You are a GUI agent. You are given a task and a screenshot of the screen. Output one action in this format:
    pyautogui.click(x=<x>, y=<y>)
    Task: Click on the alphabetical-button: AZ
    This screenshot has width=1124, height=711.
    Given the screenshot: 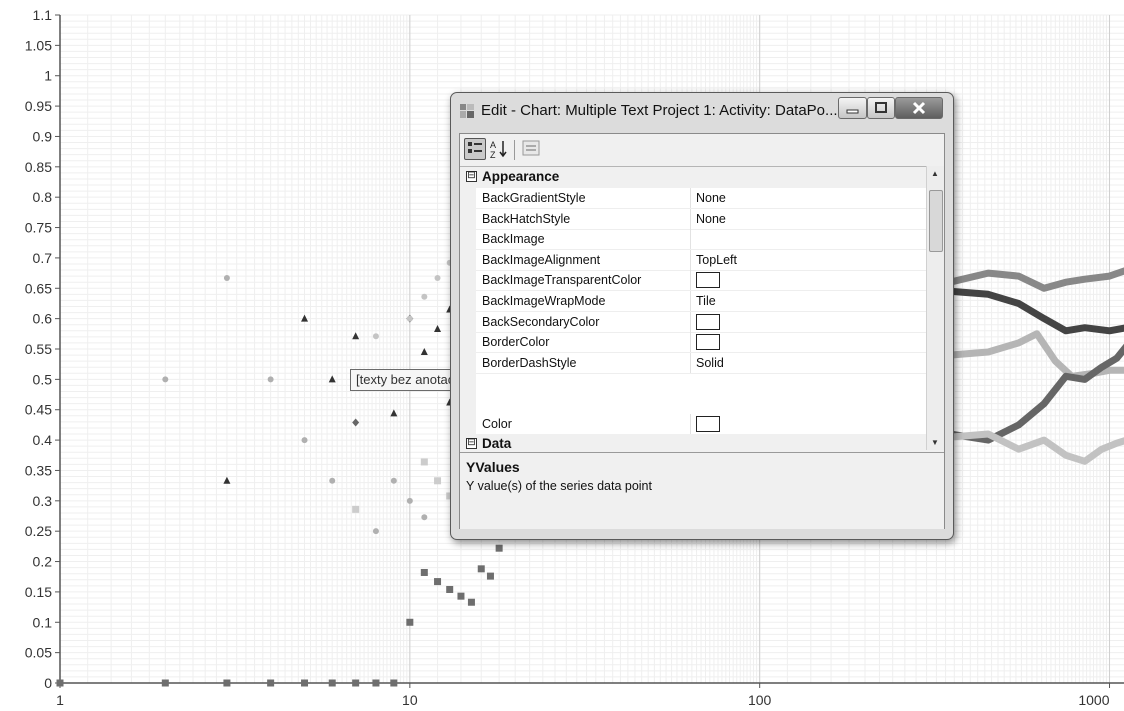 What is the action you would take?
    pyautogui.click(x=499, y=149)
    